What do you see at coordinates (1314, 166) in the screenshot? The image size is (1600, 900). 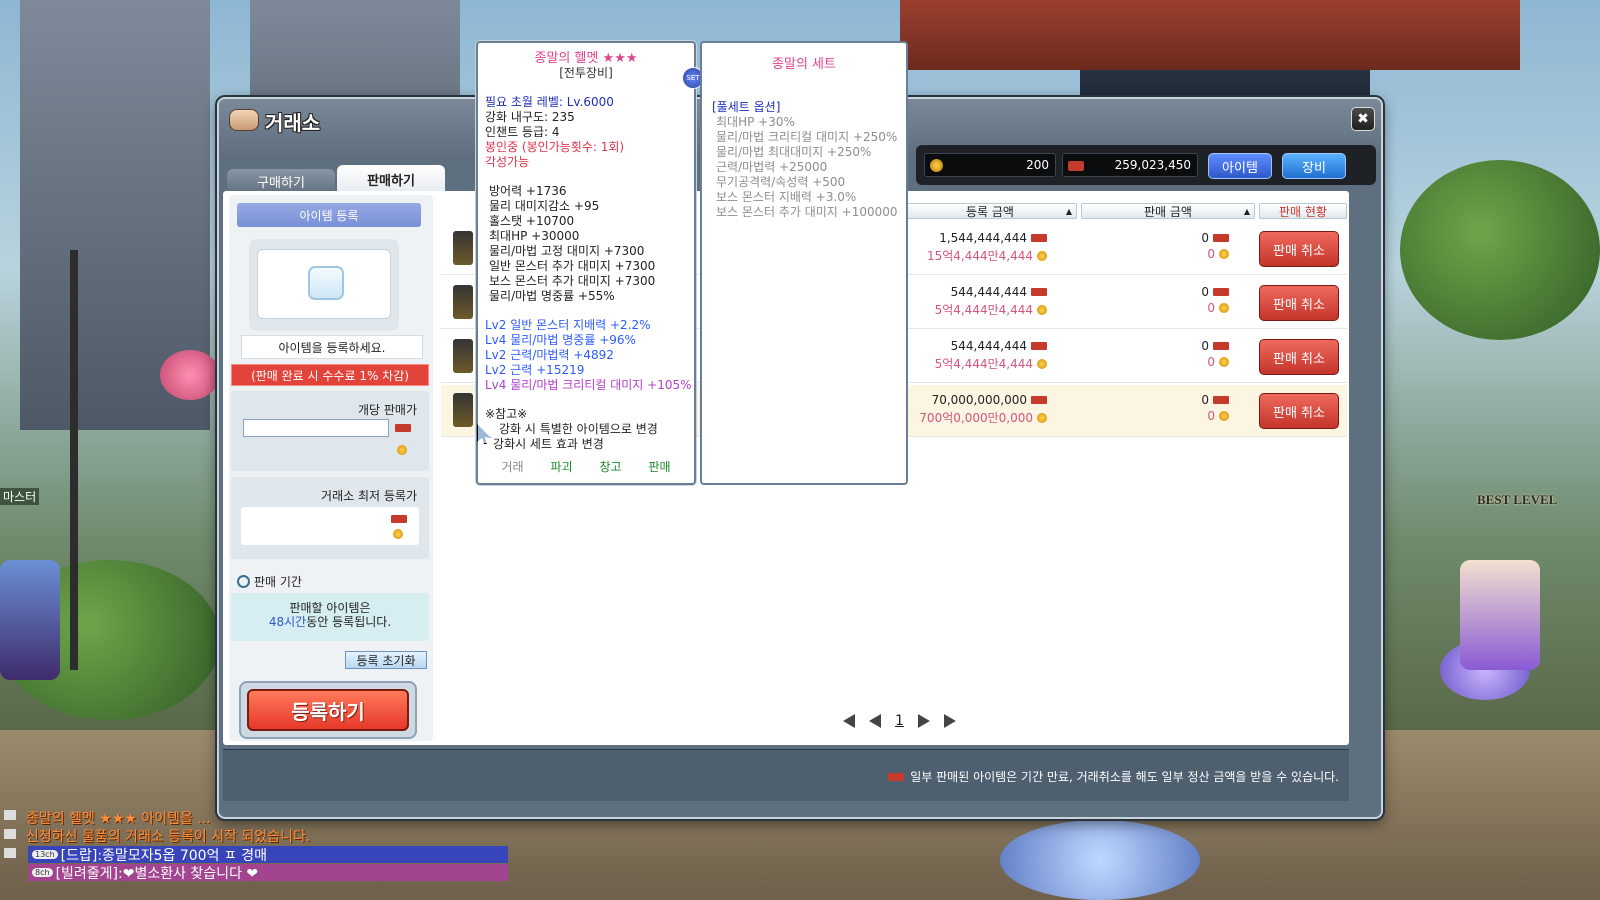 I see `category-equip-button: 장비` at bounding box center [1314, 166].